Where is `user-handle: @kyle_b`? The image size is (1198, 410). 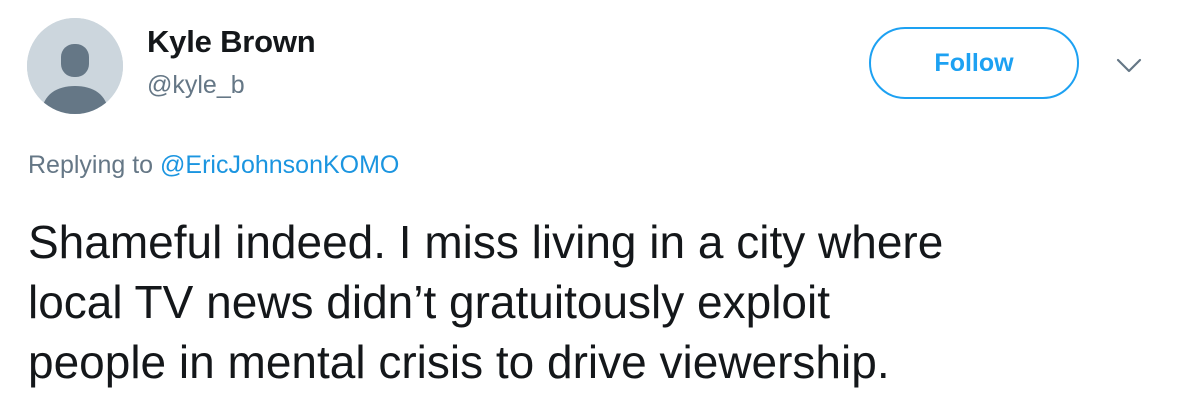
user-handle: @kyle_b is located at coordinates (196, 85).